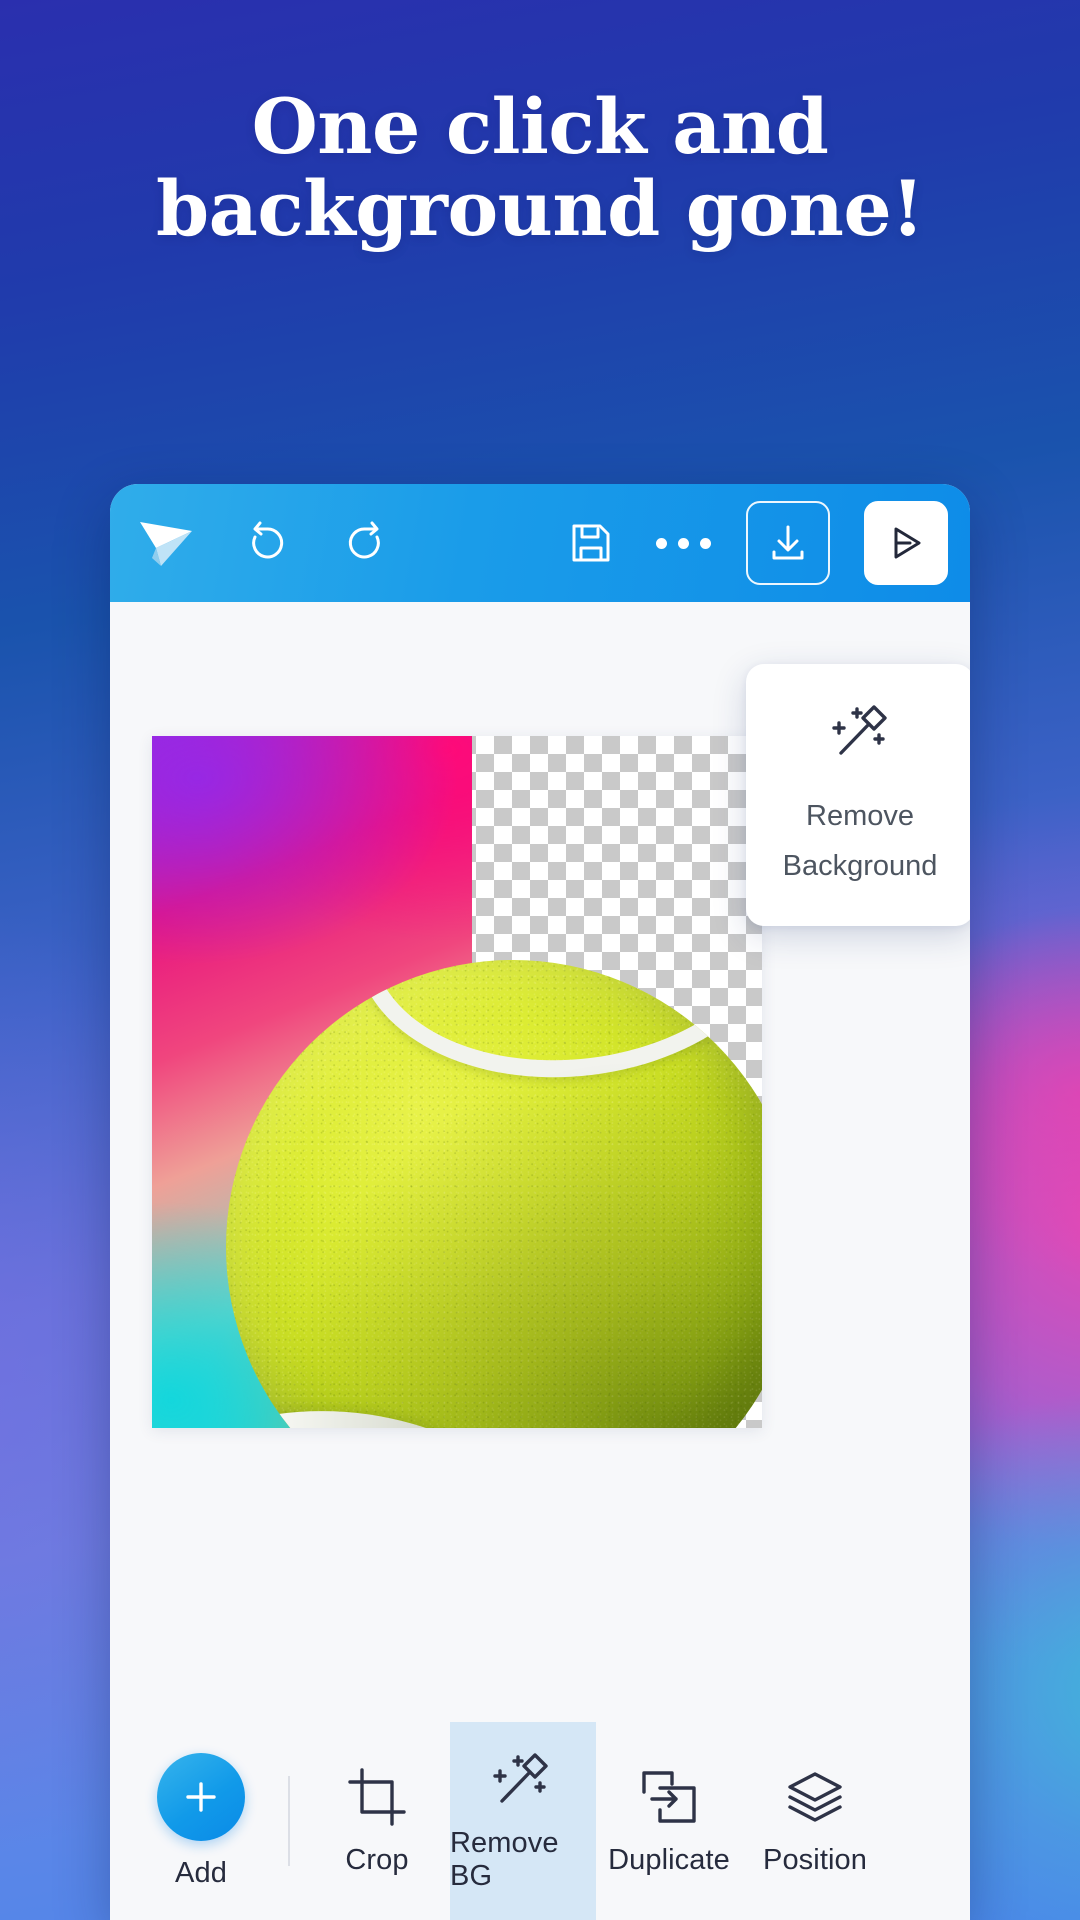 The image size is (1080, 1920). I want to click on download-button, so click(788, 543).